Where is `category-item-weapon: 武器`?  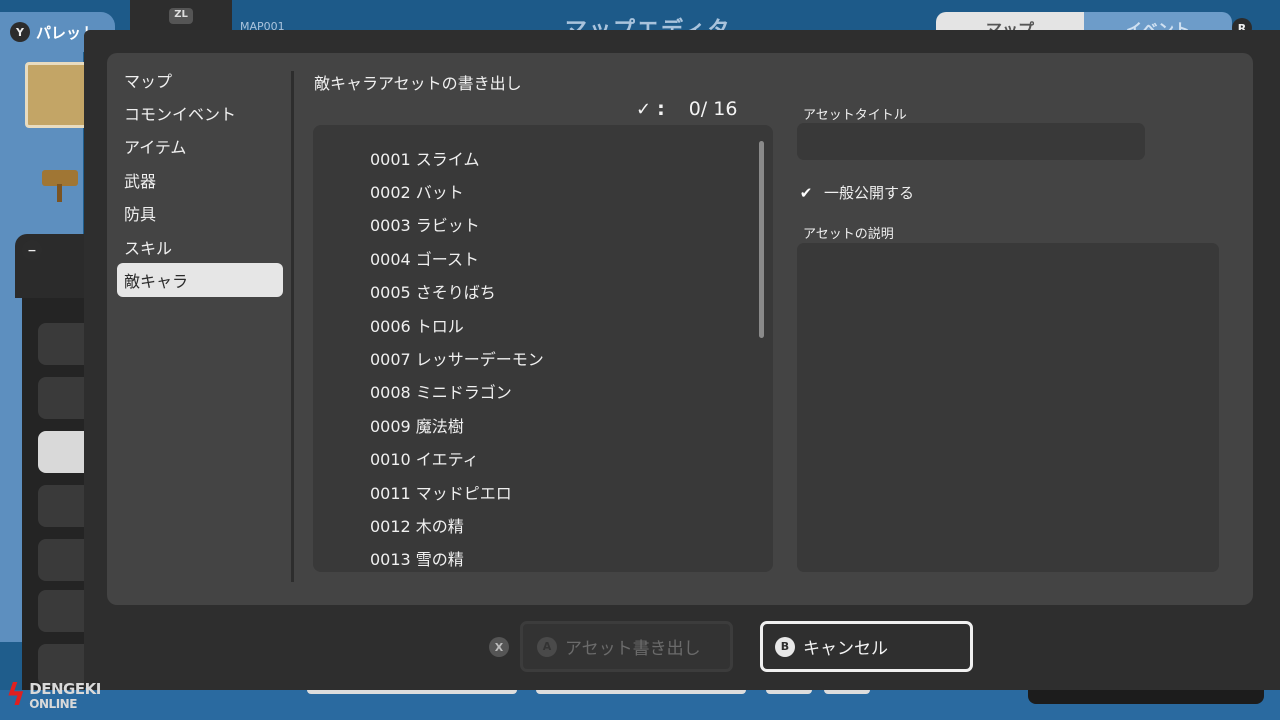
category-item-weapon: 武器 is located at coordinates (200, 179).